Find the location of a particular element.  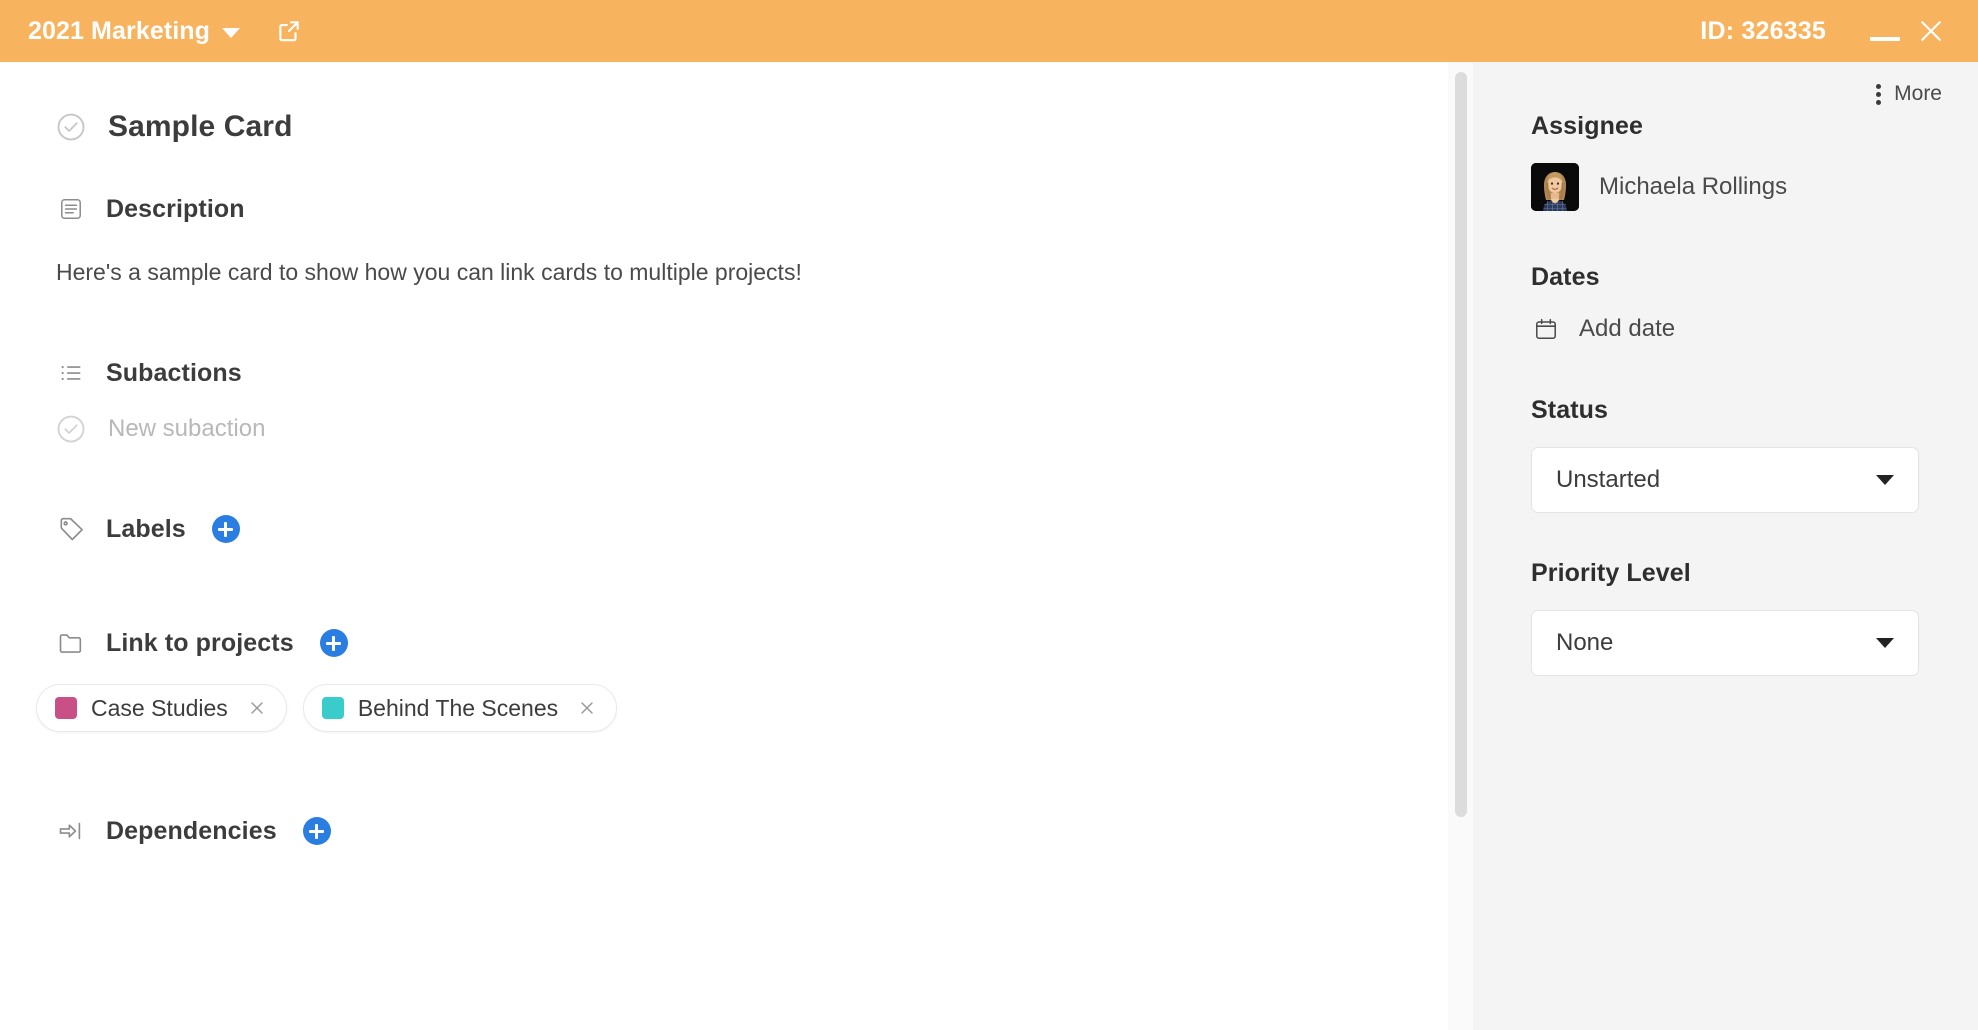

add-label-button is located at coordinates (225, 529).